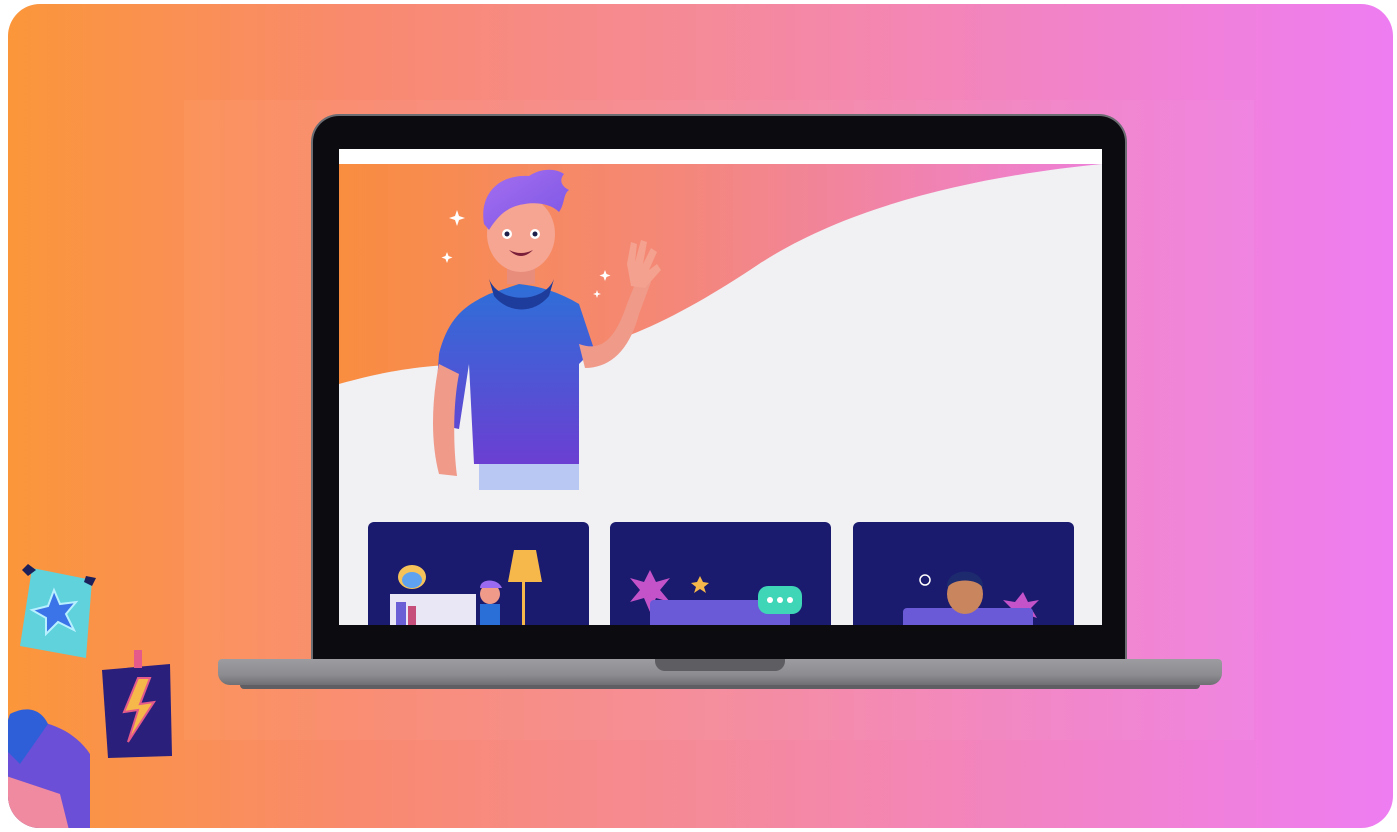 This screenshot has height=832, width=1397. I want to click on card-character-laptop, so click(963, 573).